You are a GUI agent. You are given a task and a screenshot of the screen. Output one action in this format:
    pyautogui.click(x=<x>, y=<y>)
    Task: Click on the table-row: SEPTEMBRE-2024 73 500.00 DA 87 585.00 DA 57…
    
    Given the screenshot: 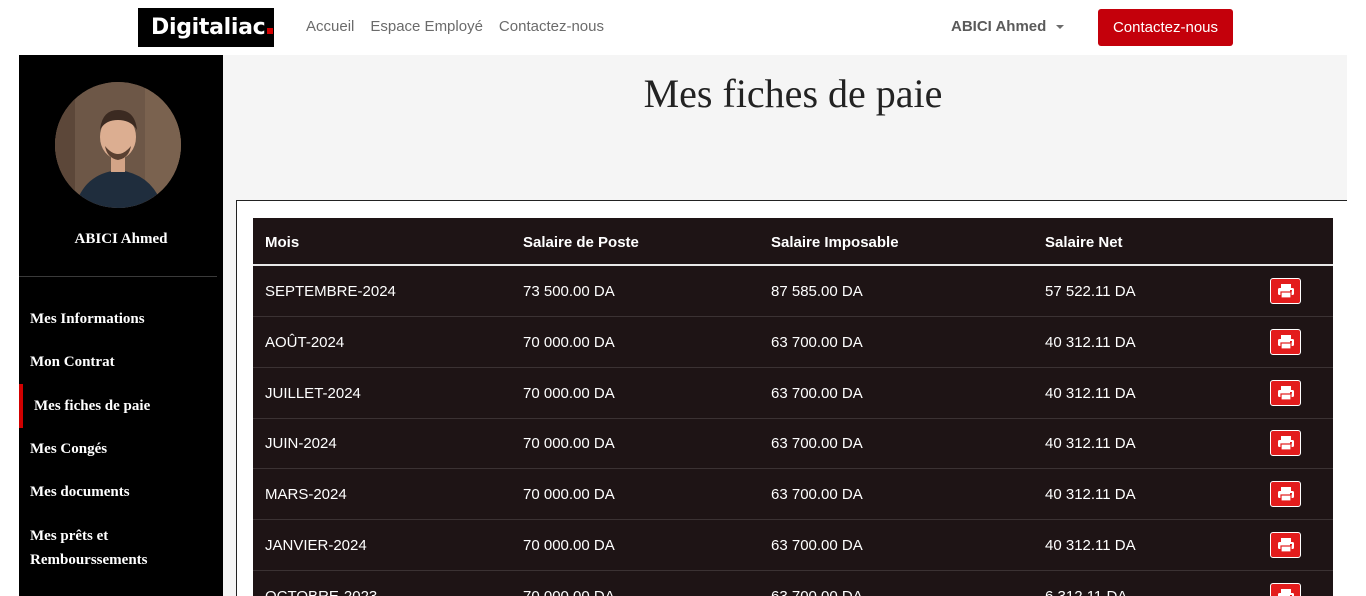 What is the action you would take?
    pyautogui.click(x=793, y=291)
    